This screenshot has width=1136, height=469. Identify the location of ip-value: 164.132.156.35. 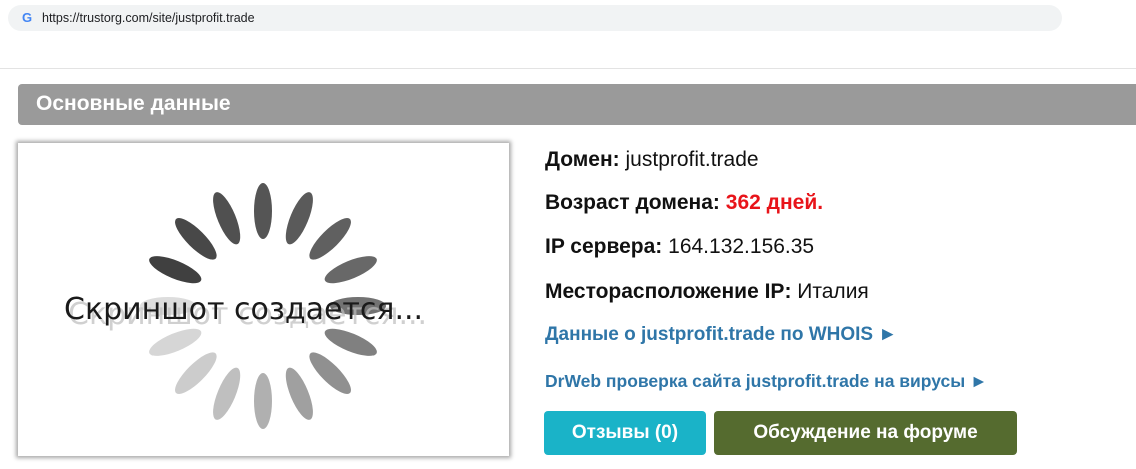
(741, 246).